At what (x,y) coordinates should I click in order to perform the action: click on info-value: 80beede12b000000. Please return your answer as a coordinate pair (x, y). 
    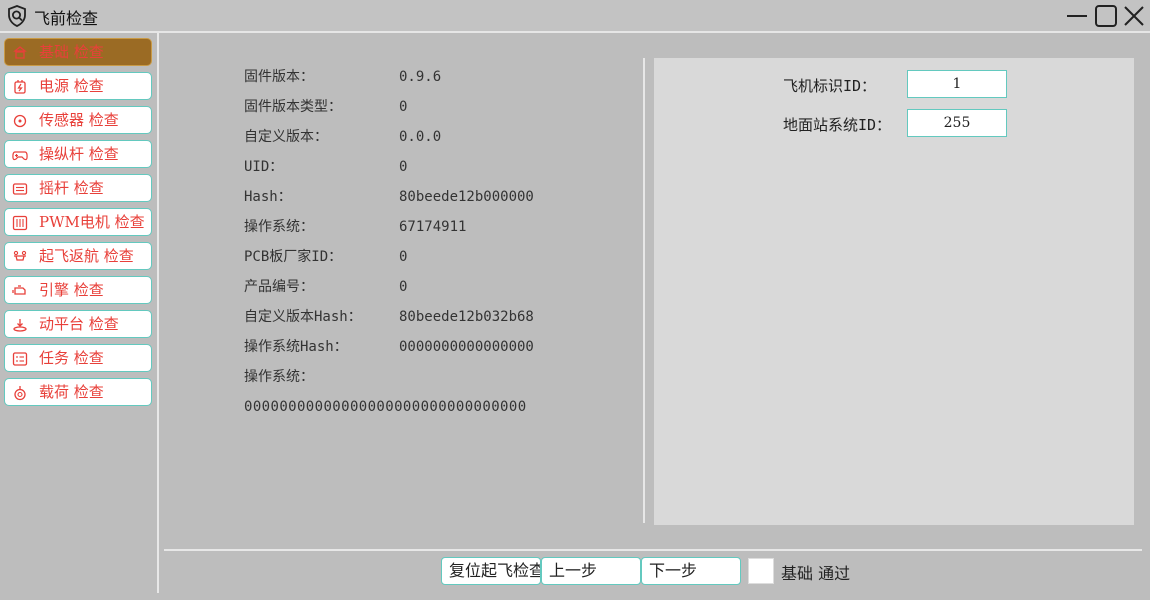
    Looking at the image, I should click on (466, 197).